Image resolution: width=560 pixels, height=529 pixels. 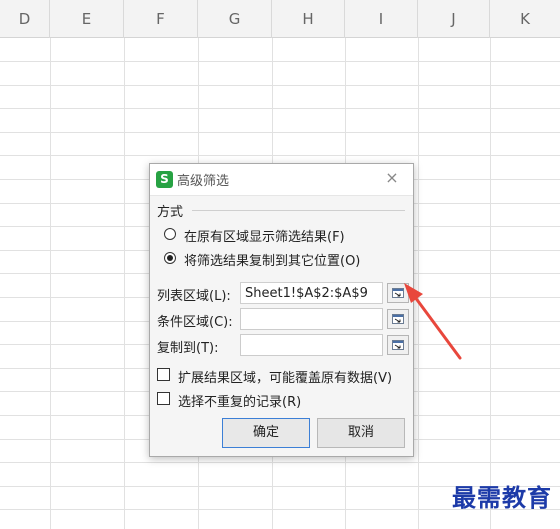 I want to click on column-header-k: K, so click(x=525, y=19).